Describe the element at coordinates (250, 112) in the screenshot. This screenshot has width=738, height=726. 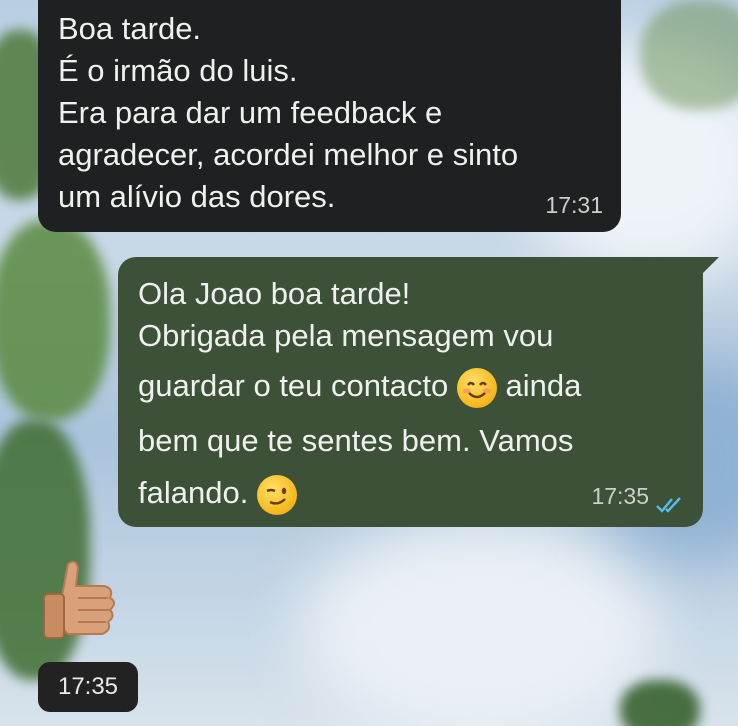
I see `message-text-line: Era para dar um feedback e` at that location.